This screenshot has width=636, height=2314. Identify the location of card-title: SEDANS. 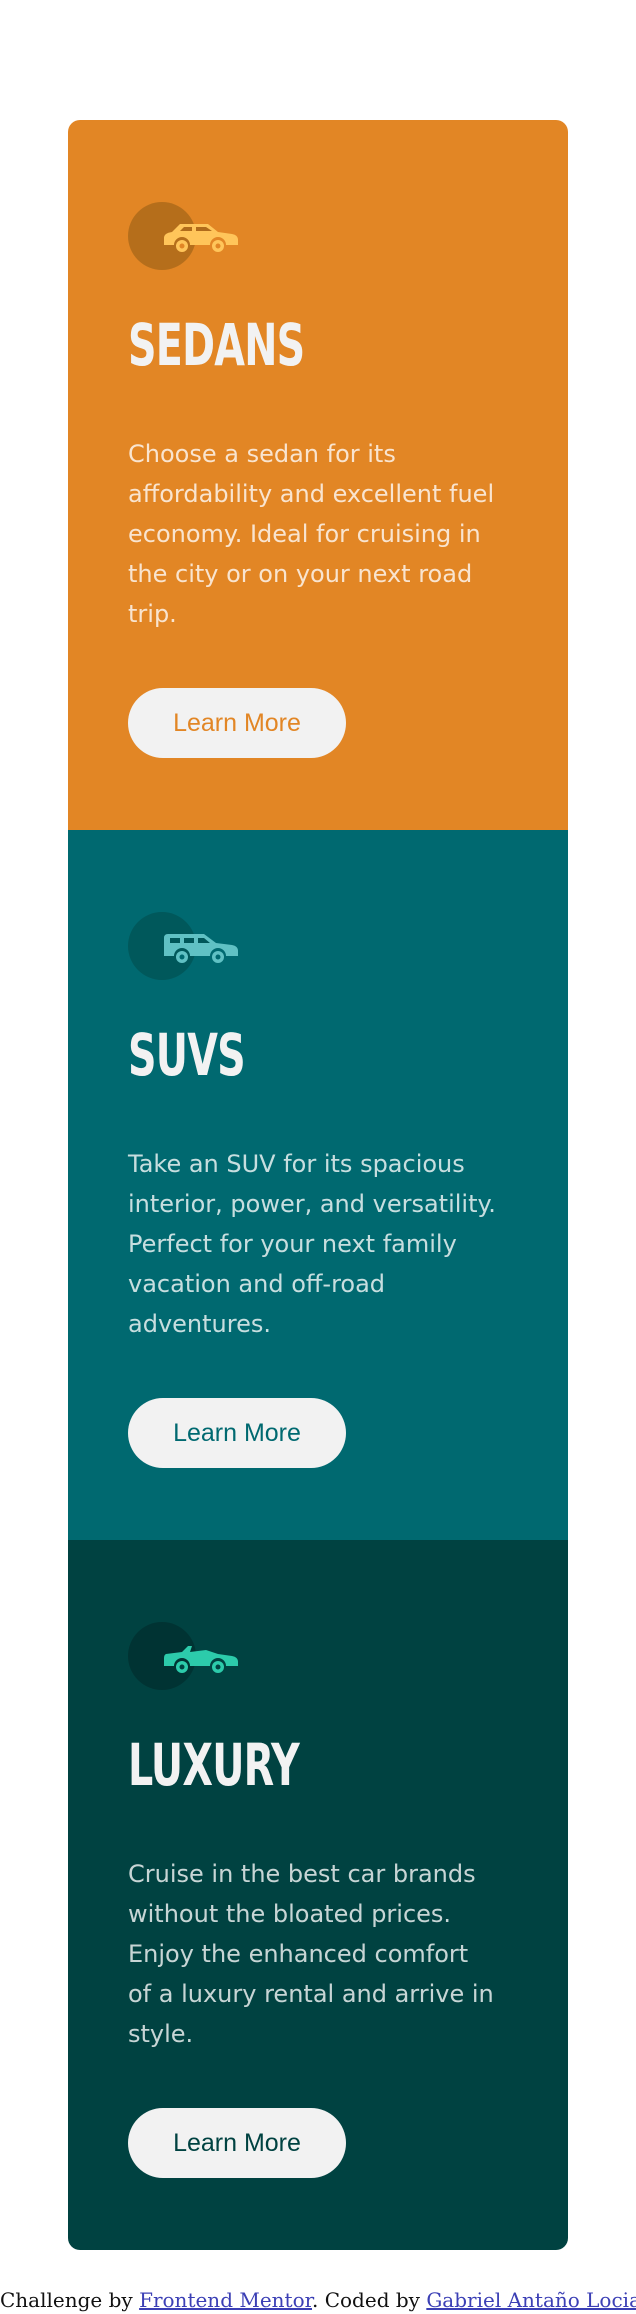
(216, 345).